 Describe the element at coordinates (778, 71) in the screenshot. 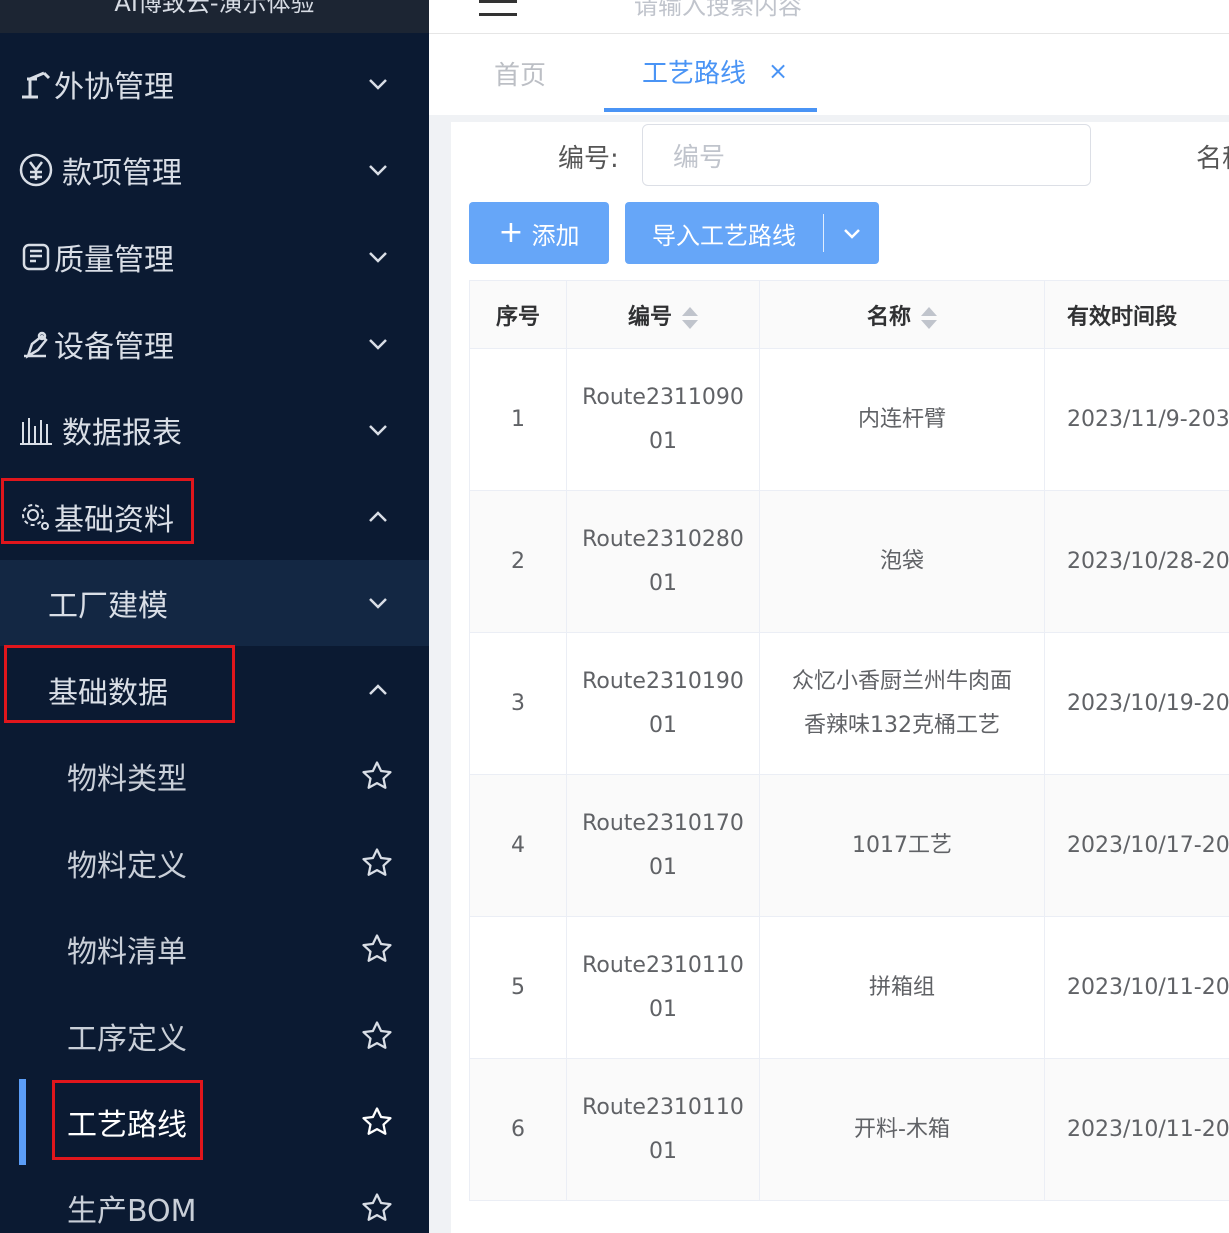

I see `close-icon: ×` at that location.